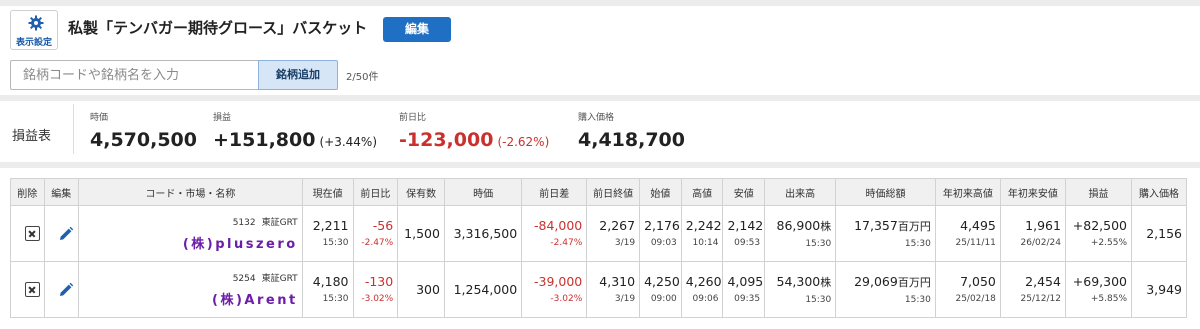  Describe the element at coordinates (1108, 243) in the screenshot. I see `profit-loss-pct: +2.55%` at that location.